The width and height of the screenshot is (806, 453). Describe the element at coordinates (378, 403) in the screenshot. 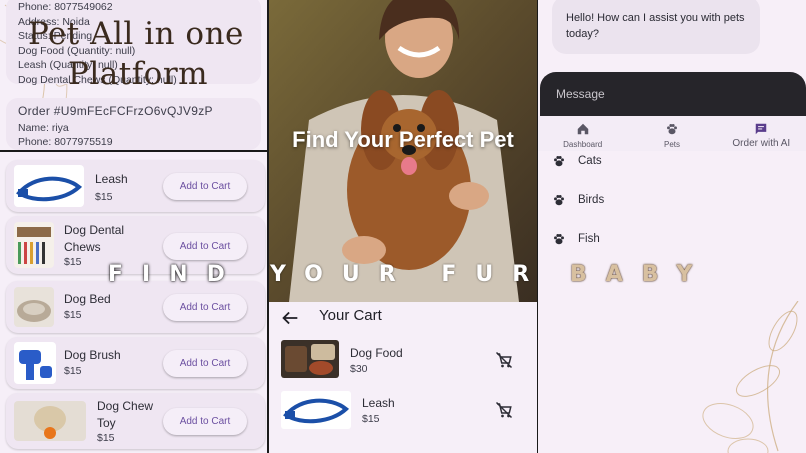

I see `cart-item-name: Leash` at that location.